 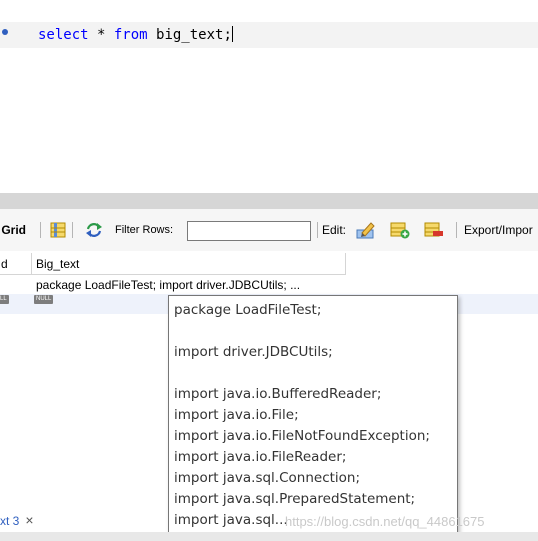 I want to click on add-row-icon, so click(x=400, y=230).